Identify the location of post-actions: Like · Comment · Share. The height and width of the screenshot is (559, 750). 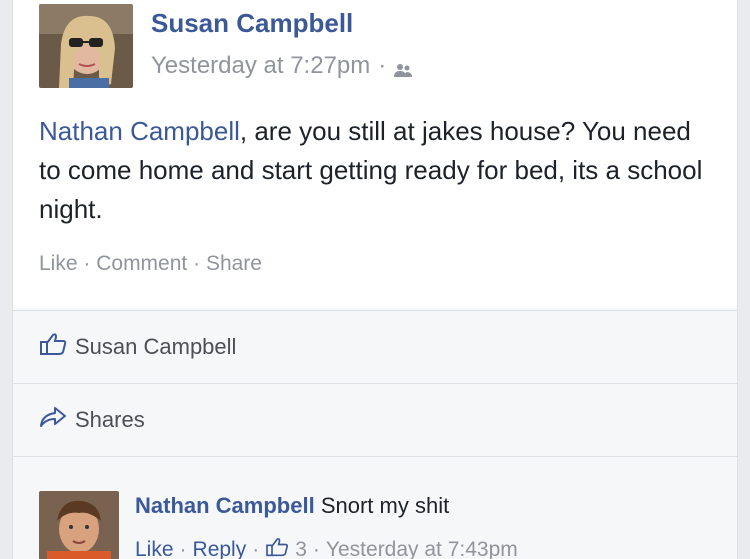
(150, 264).